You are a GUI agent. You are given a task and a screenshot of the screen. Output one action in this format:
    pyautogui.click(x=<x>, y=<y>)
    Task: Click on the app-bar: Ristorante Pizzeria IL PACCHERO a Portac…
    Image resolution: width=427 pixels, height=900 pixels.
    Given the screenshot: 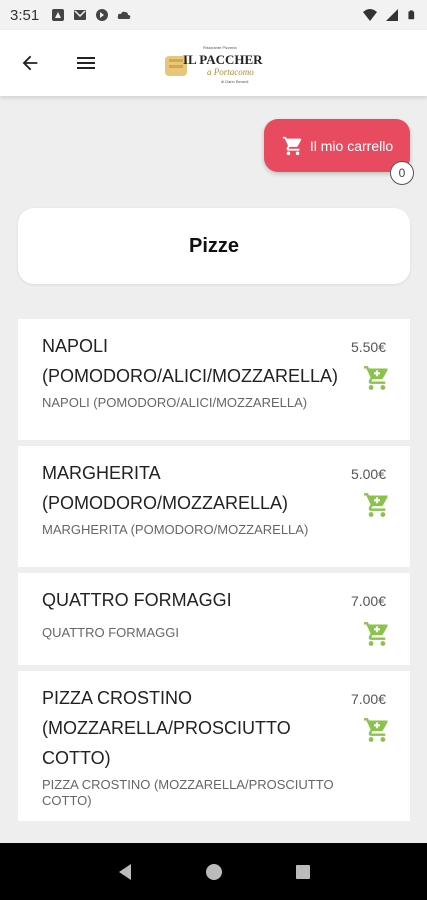 What is the action you would take?
    pyautogui.click(x=213, y=63)
    